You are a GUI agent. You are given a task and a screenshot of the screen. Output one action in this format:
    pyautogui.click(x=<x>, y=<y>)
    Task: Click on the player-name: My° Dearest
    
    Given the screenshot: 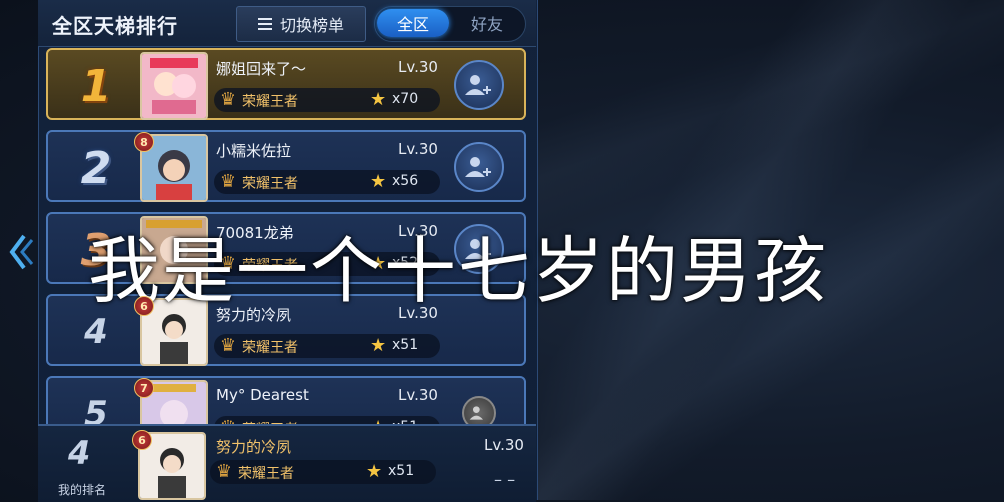 What is the action you would take?
    pyautogui.click(x=262, y=395)
    